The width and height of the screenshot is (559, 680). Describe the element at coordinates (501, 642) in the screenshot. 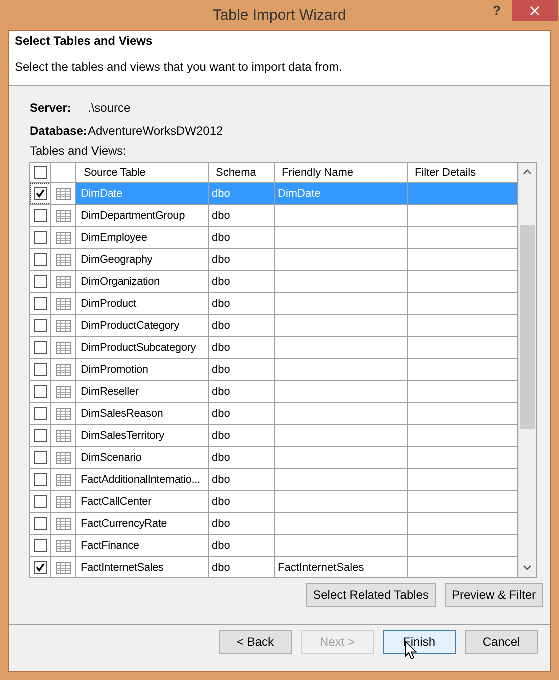

I see `wizard-button: Cancel` at that location.